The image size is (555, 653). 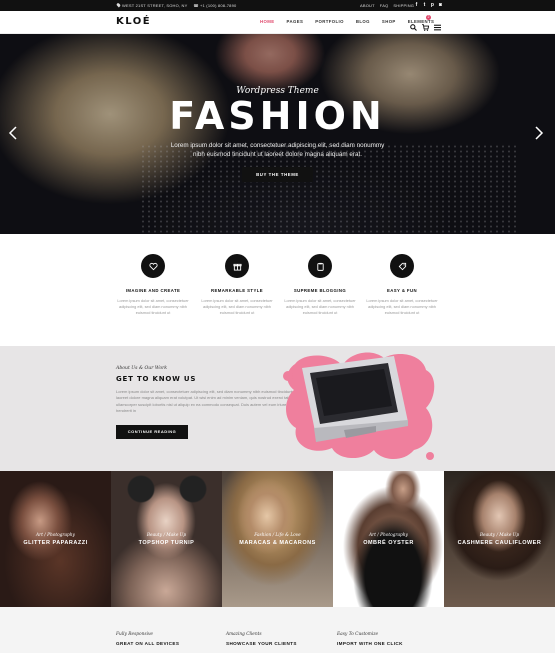 What do you see at coordinates (320, 290) in the screenshot?
I see `feature-title: SUPREME BLOGGING` at bounding box center [320, 290].